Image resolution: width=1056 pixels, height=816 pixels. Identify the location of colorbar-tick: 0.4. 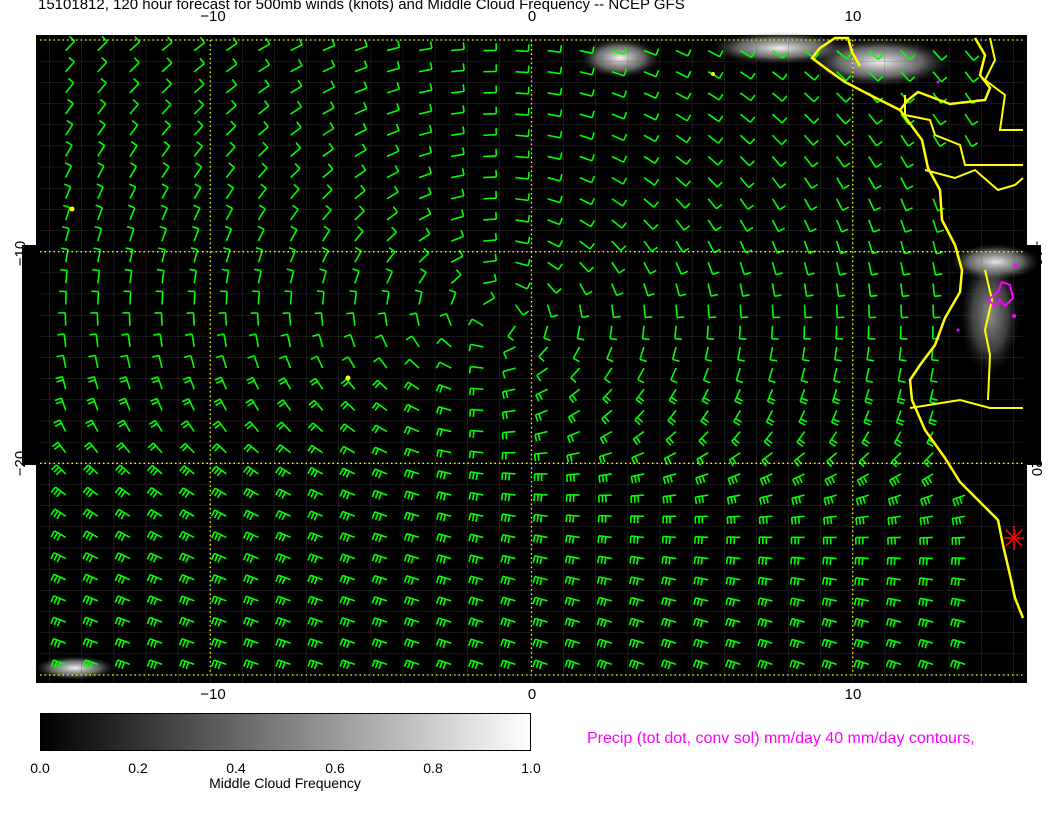
(236, 768).